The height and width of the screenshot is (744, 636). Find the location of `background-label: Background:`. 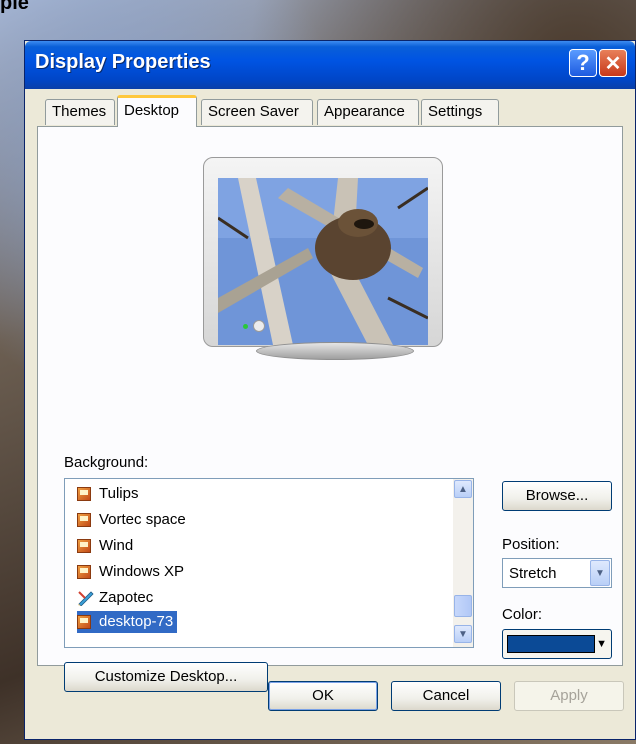

background-label: Background: is located at coordinates (106, 462).